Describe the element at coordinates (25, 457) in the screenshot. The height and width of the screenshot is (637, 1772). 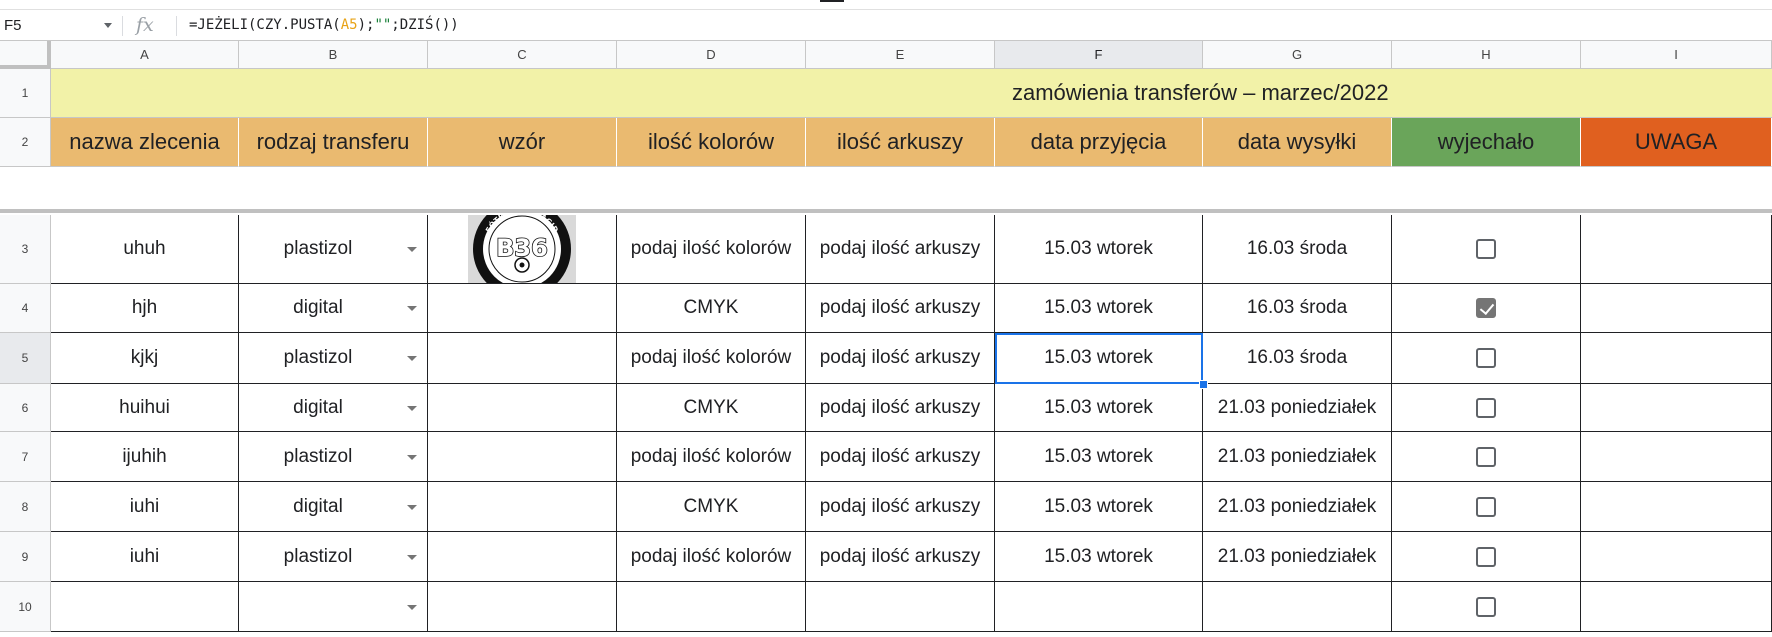
I see `row-header-7: 7` at that location.